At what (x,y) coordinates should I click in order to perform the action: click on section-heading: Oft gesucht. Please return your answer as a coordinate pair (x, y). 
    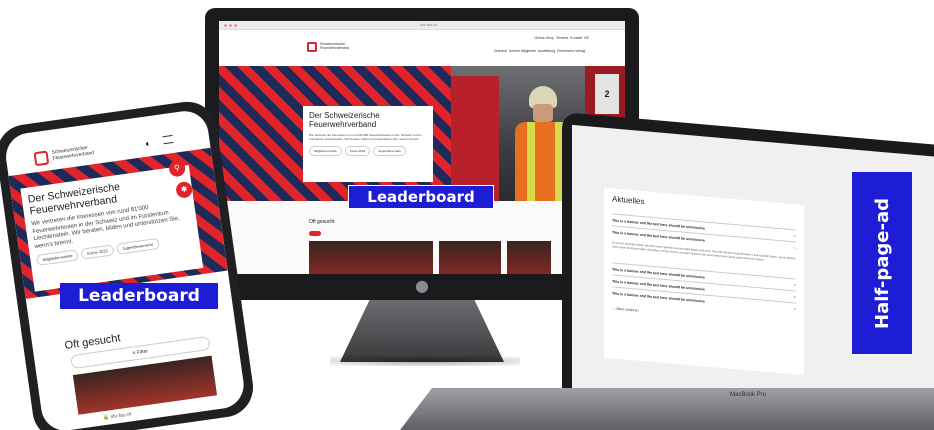
    Looking at the image, I should click on (322, 222).